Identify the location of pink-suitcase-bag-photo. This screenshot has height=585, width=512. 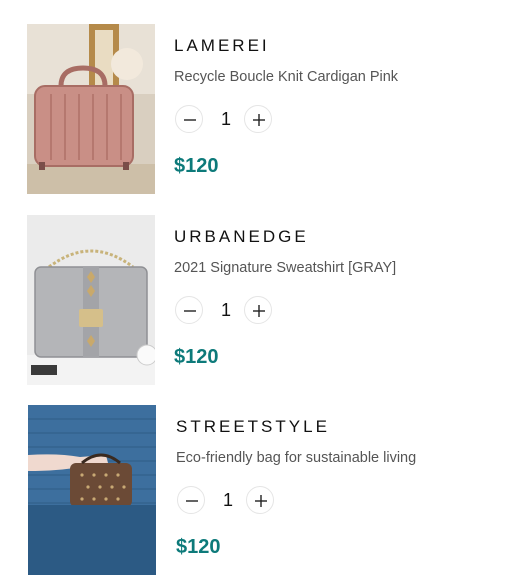
(91, 109).